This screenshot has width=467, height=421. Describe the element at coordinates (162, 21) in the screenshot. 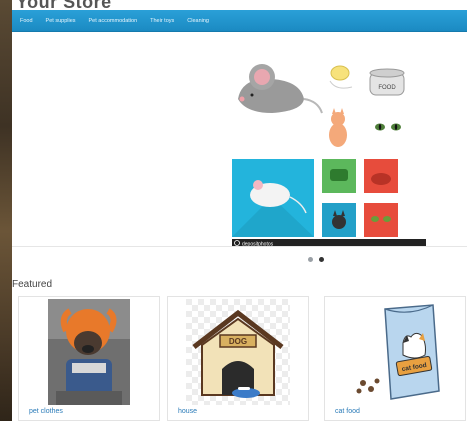

I see `nav-item-their-toys: Their toys` at that location.